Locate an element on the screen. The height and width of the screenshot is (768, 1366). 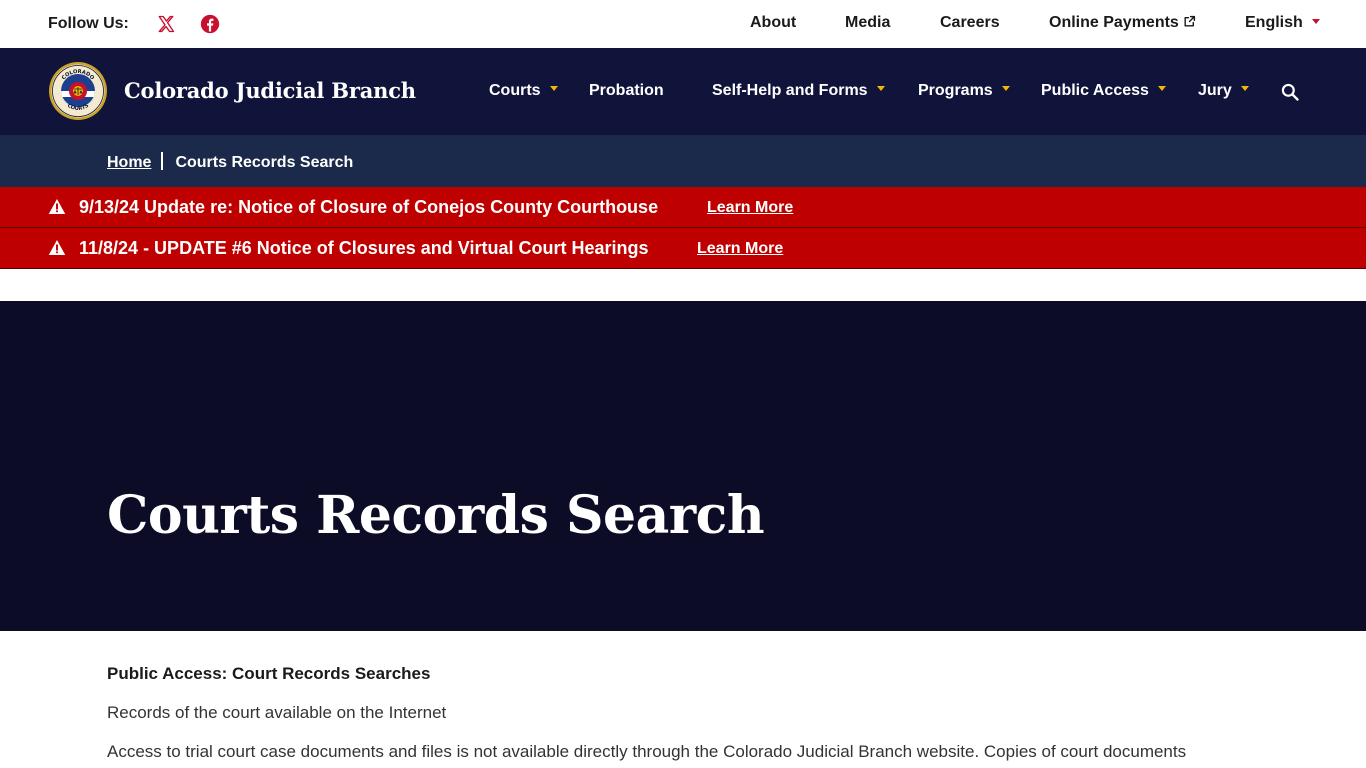
language-label: English is located at coordinates (1274, 22).